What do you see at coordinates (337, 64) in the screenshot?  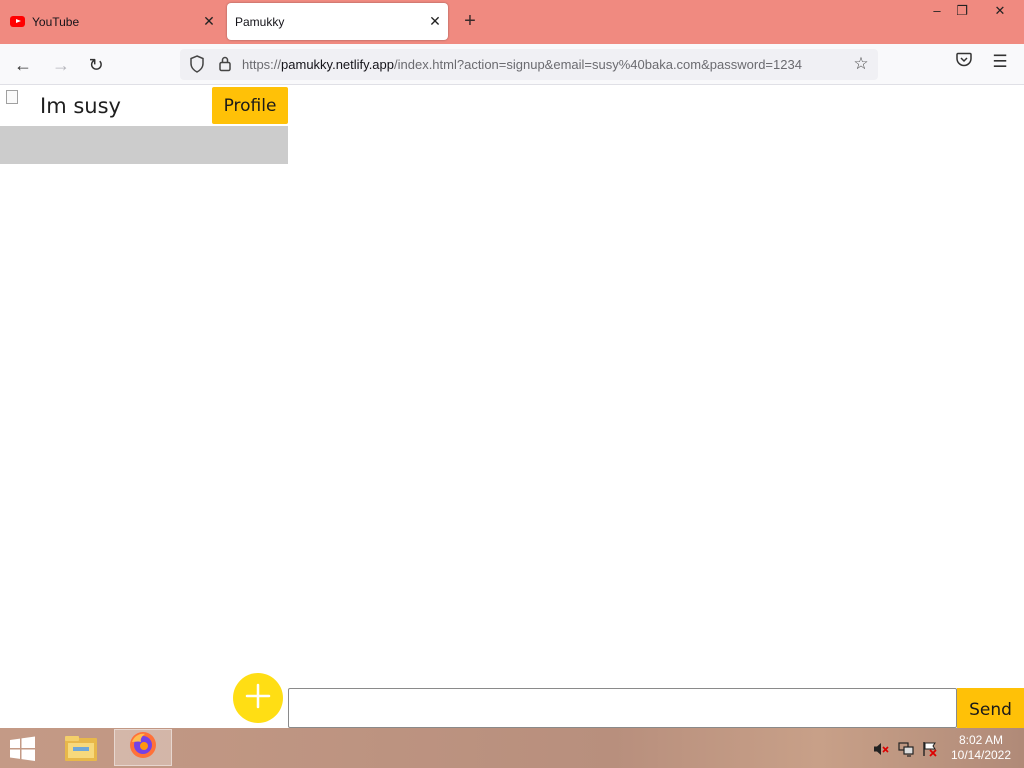 I see `url-host: pamukky.netlify.app` at bounding box center [337, 64].